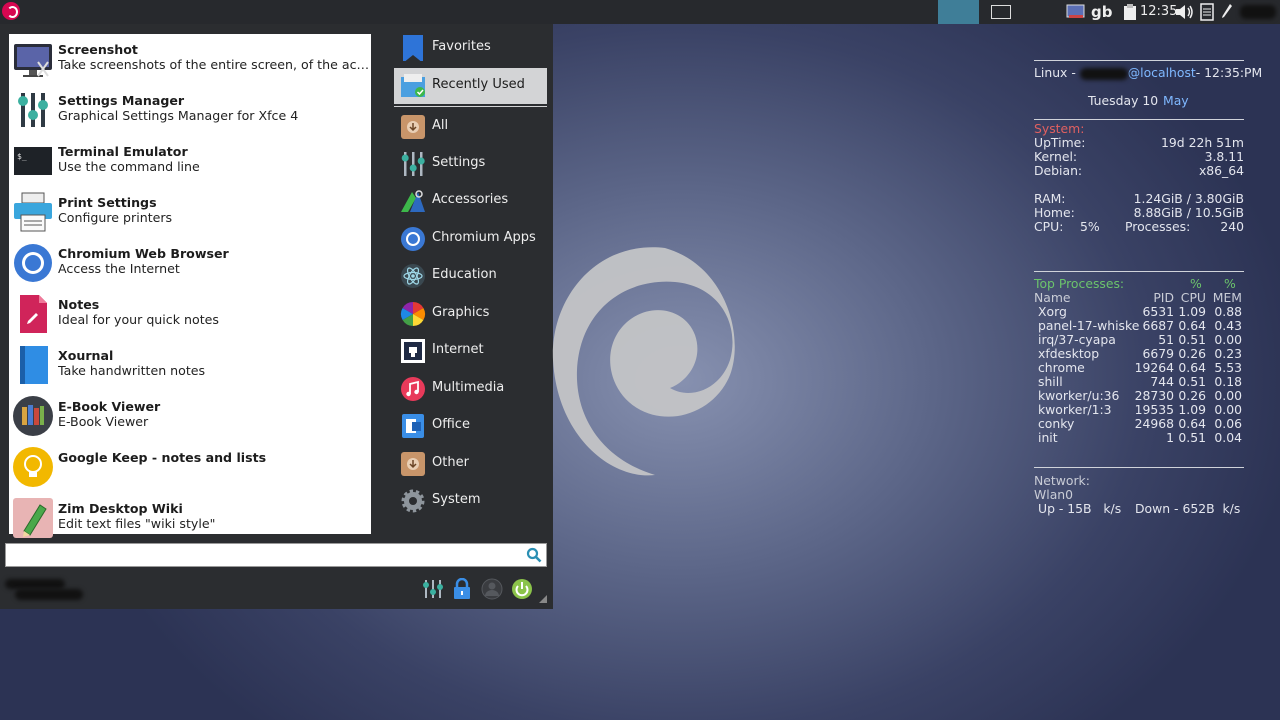  Describe the element at coordinates (1258, 12) in the screenshot. I see `user-menu-redacted` at that location.